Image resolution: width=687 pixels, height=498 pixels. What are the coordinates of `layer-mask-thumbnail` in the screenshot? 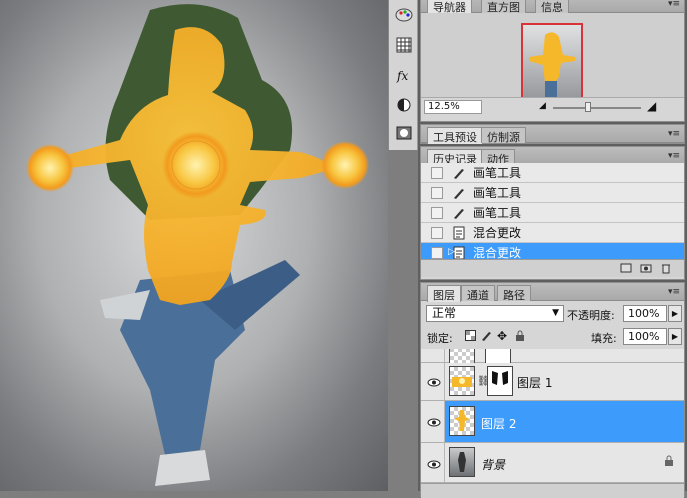 It's located at (500, 381).